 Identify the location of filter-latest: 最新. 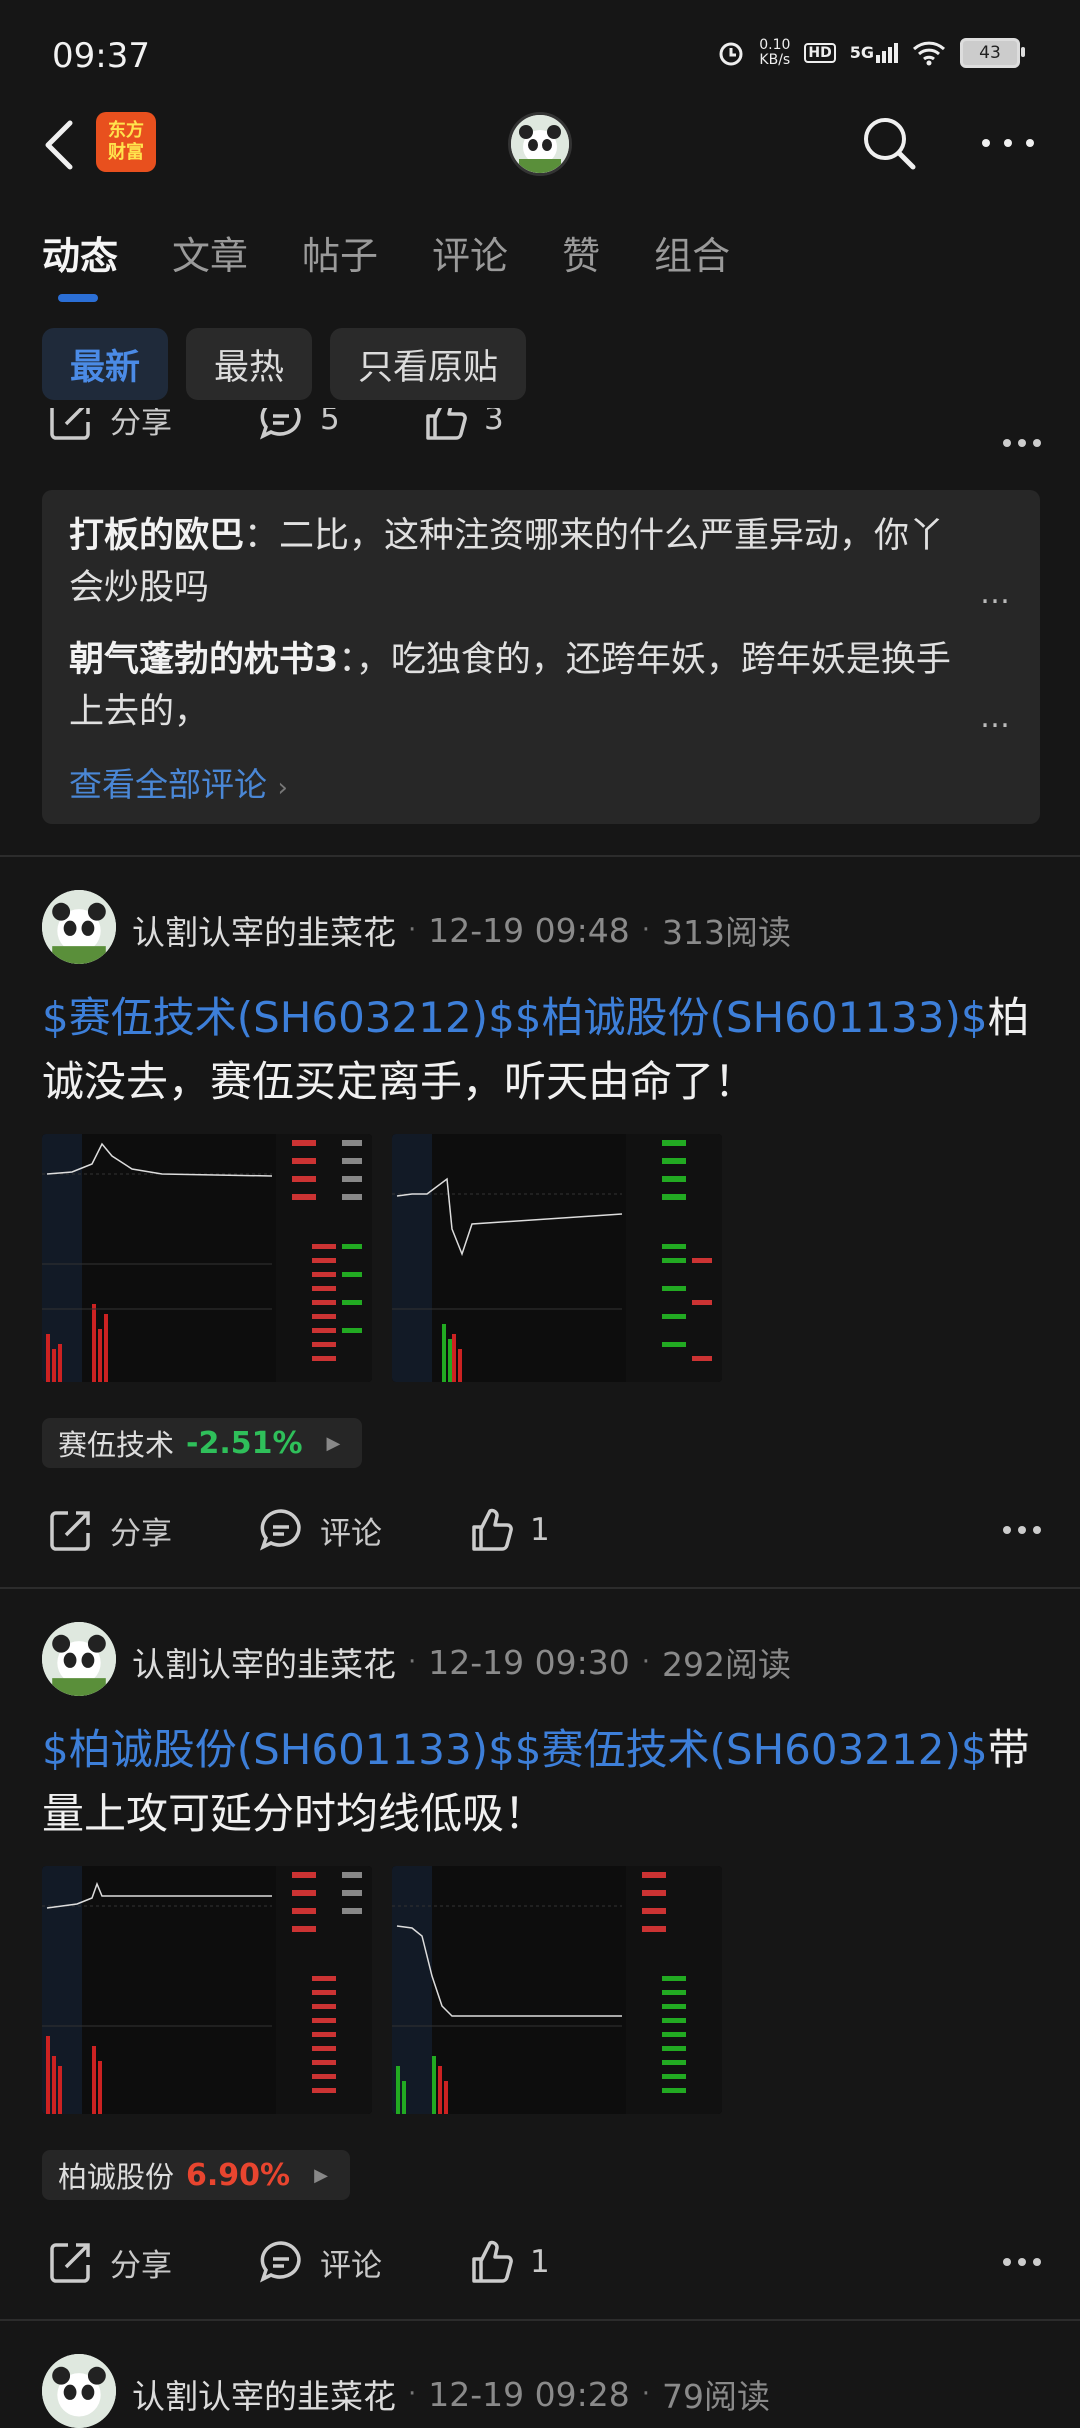
(105, 364).